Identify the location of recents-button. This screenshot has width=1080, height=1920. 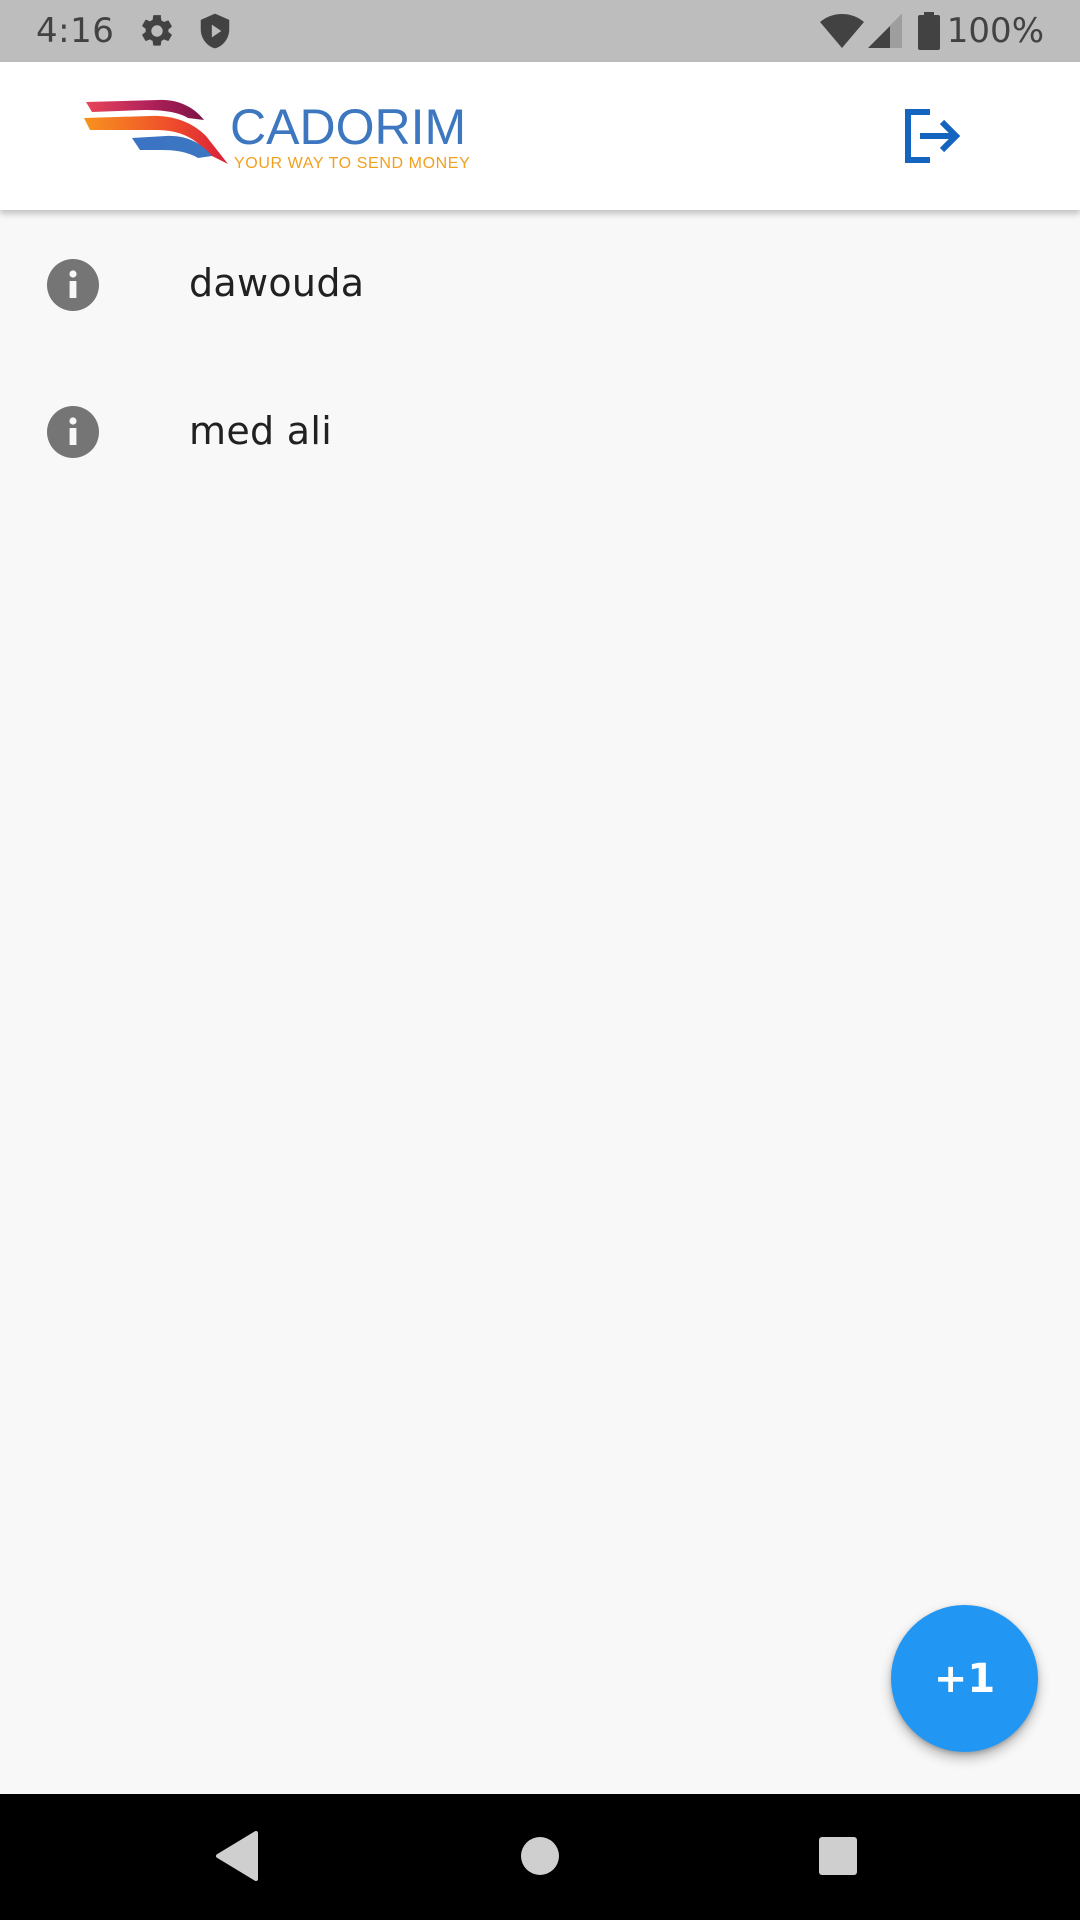
(838, 1858).